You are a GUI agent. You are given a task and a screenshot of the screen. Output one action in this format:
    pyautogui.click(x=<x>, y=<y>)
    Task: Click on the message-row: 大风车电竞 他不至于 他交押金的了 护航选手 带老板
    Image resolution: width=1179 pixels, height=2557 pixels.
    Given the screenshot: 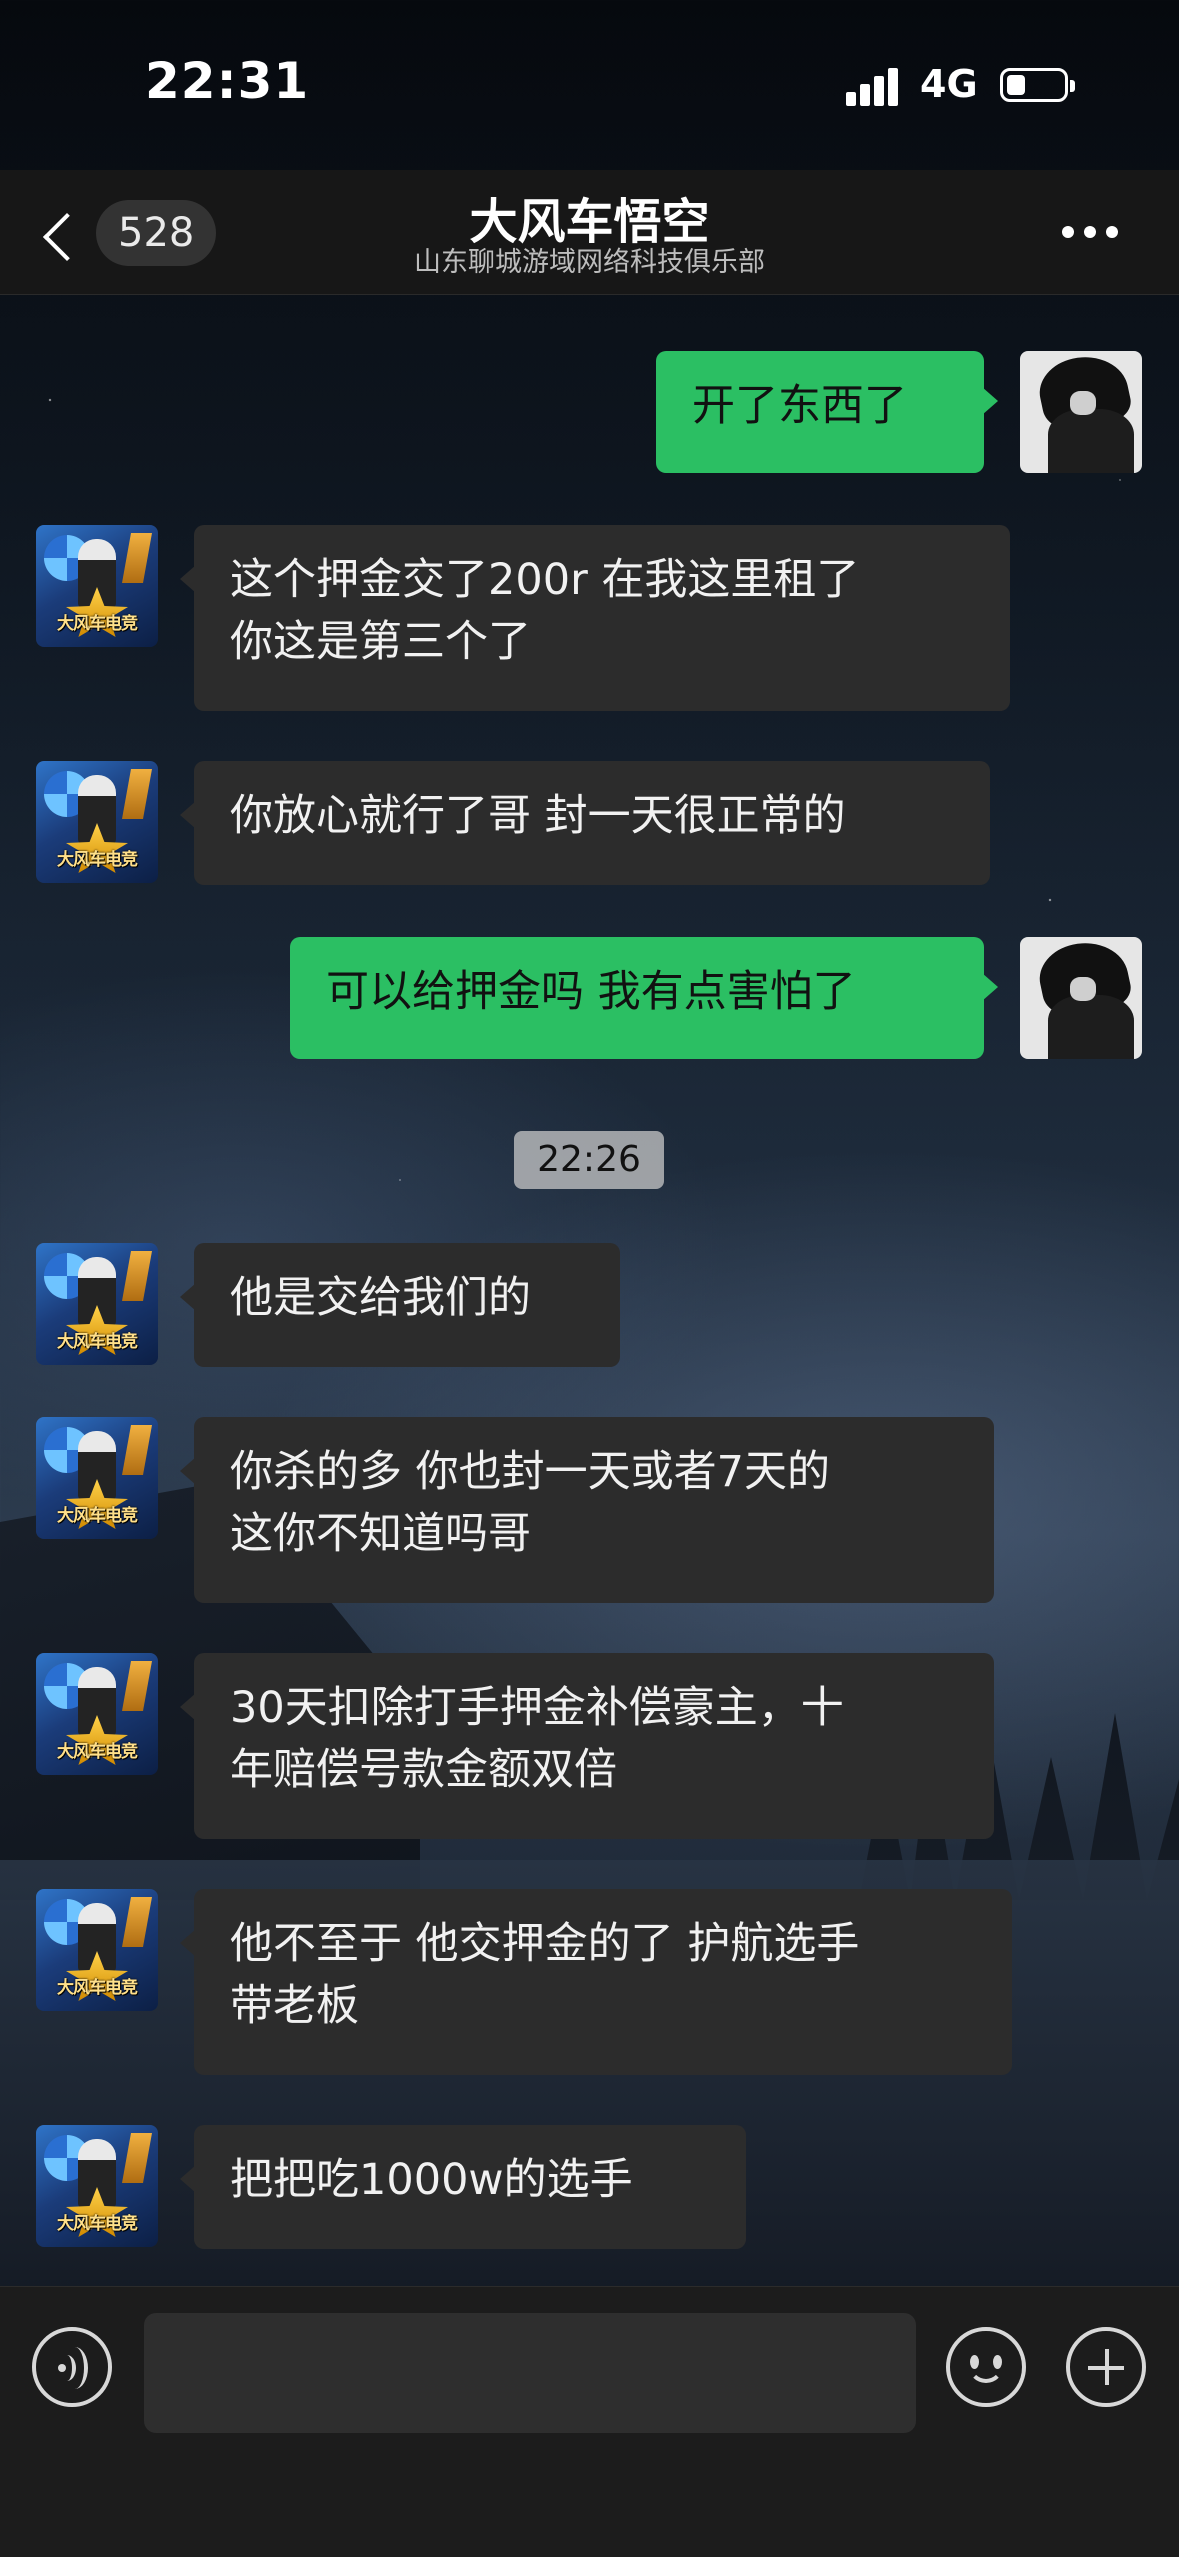 What is the action you would take?
    pyautogui.click(x=589, y=1982)
    